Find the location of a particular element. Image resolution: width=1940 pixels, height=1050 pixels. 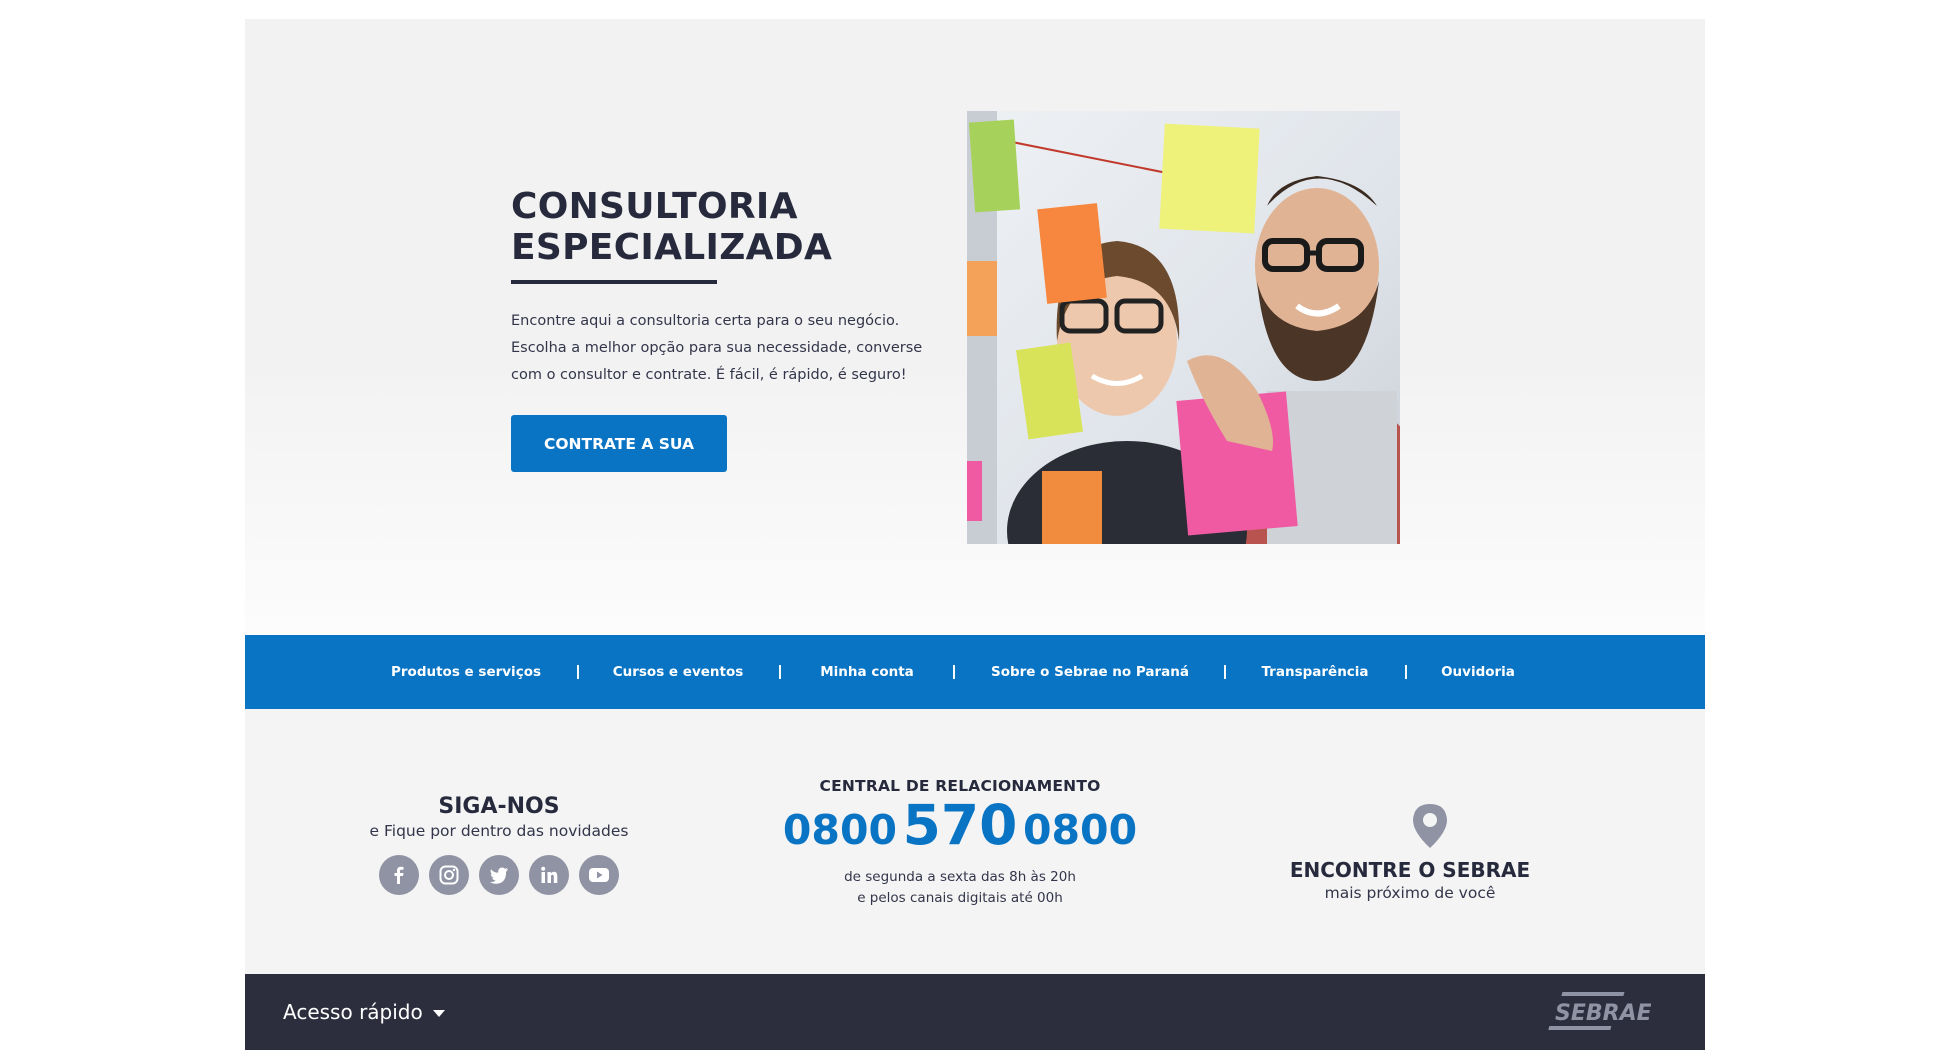

sebrae-logo: SEBRAE is located at coordinates (1596, 1012).